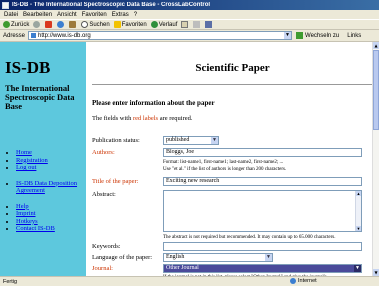 This screenshot has height=286, width=379. I want to click on scrollbar-thumb, so click(376, 90).